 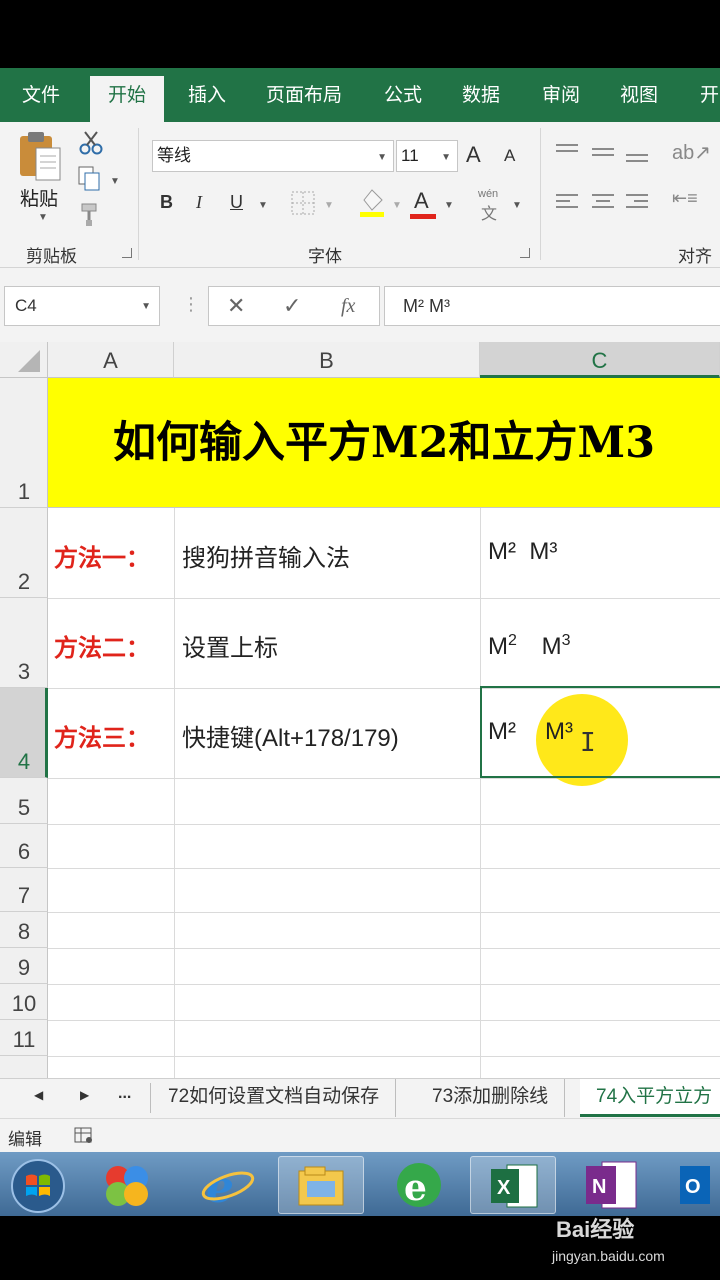 What do you see at coordinates (24, 443) in the screenshot?
I see `row-header-1: 1` at bounding box center [24, 443].